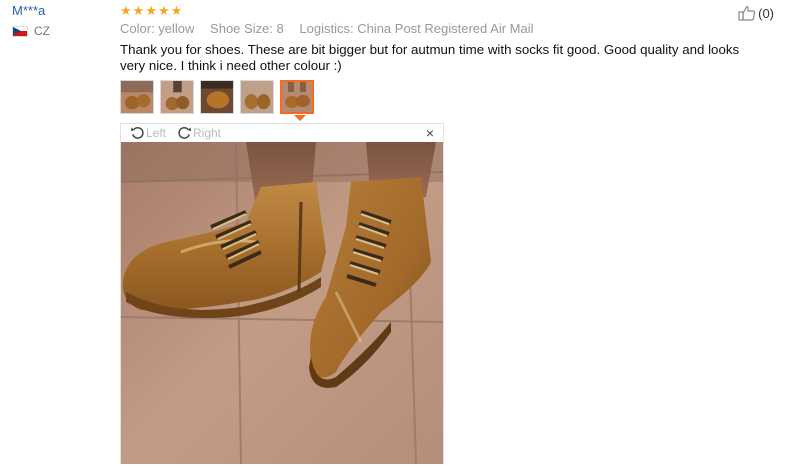 The image size is (790, 469). What do you see at coordinates (42, 31) in the screenshot?
I see `country-code: CZ` at bounding box center [42, 31].